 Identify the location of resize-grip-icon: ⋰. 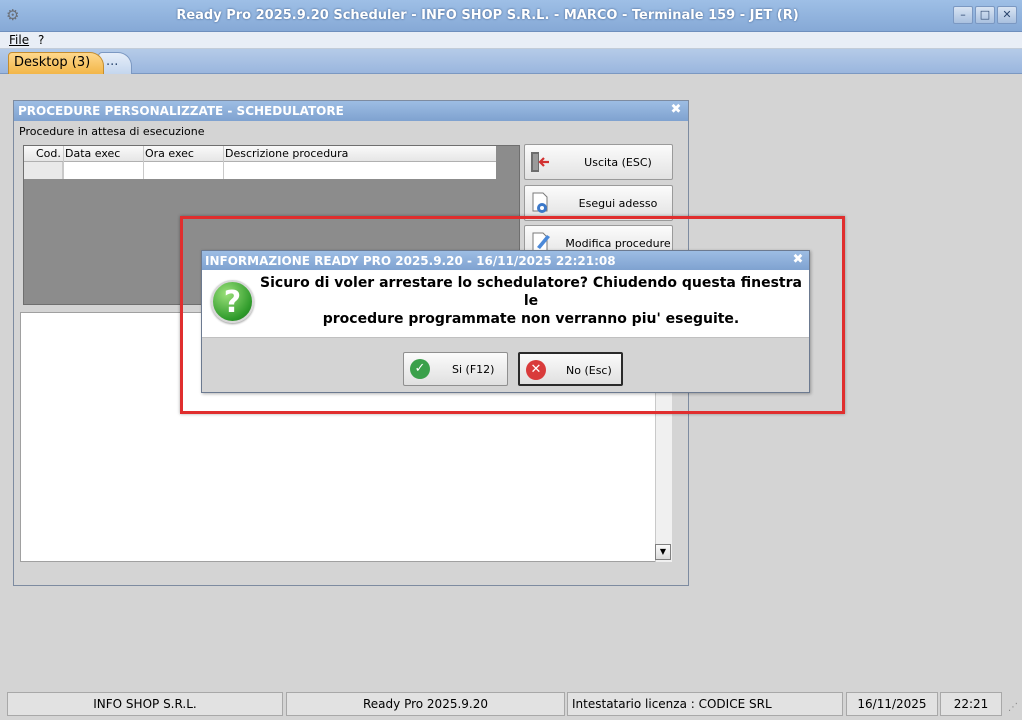
(1014, 708).